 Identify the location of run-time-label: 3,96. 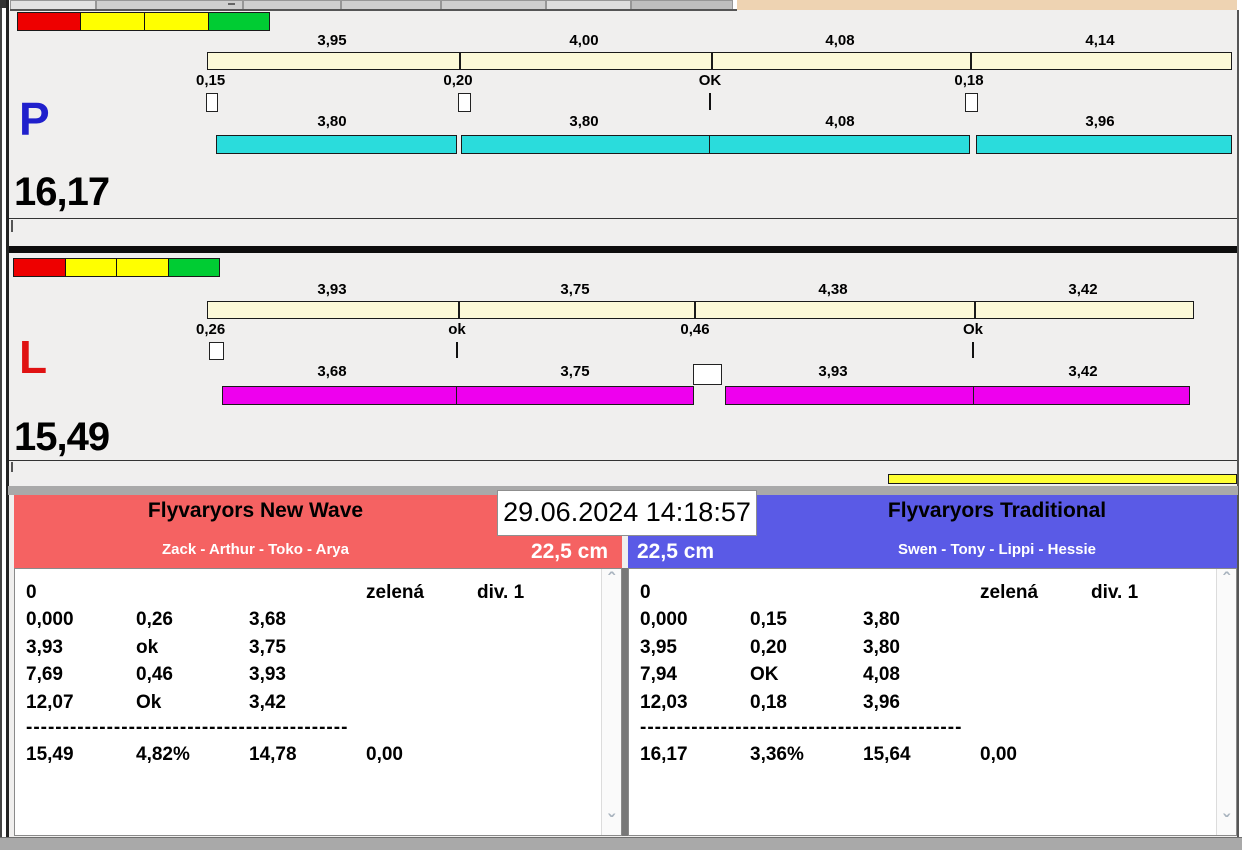
(1100, 121).